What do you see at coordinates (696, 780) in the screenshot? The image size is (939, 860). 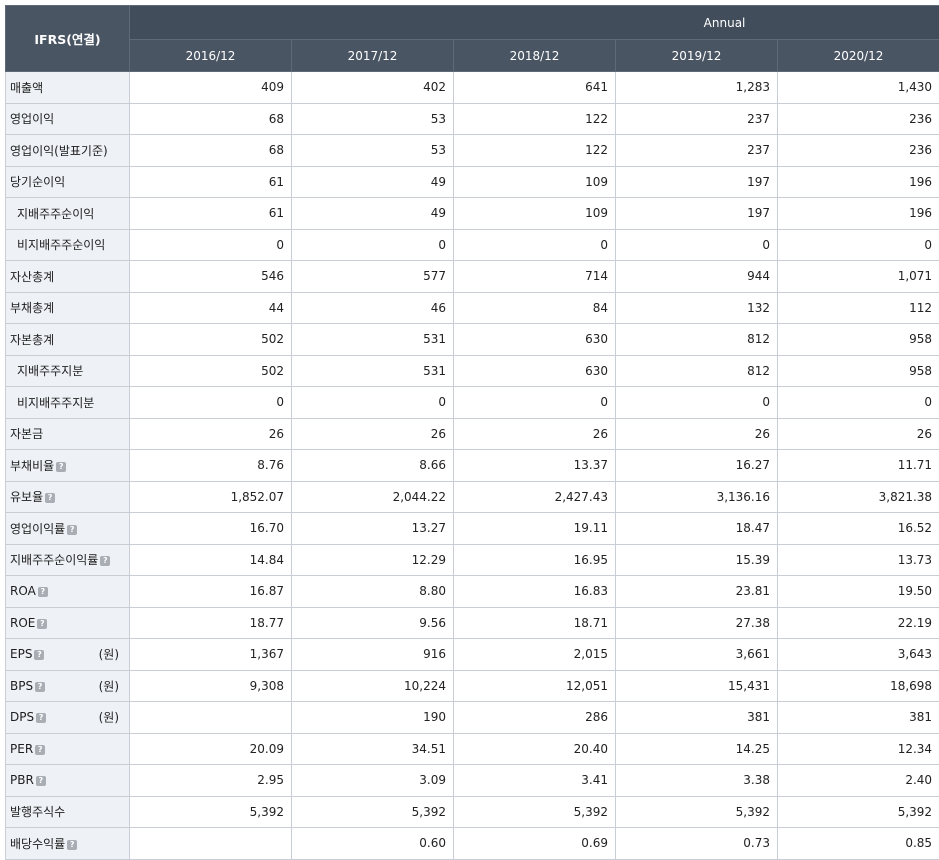 I see `table-cell: 3.38` at bounding box center [696, 780].